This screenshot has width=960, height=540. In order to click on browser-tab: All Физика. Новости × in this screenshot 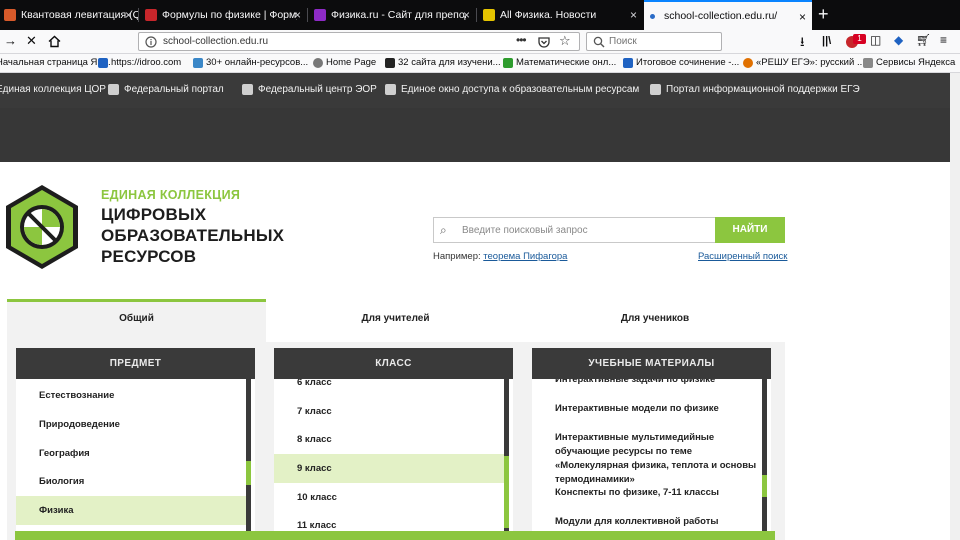, I will do `click(560, 15)`.